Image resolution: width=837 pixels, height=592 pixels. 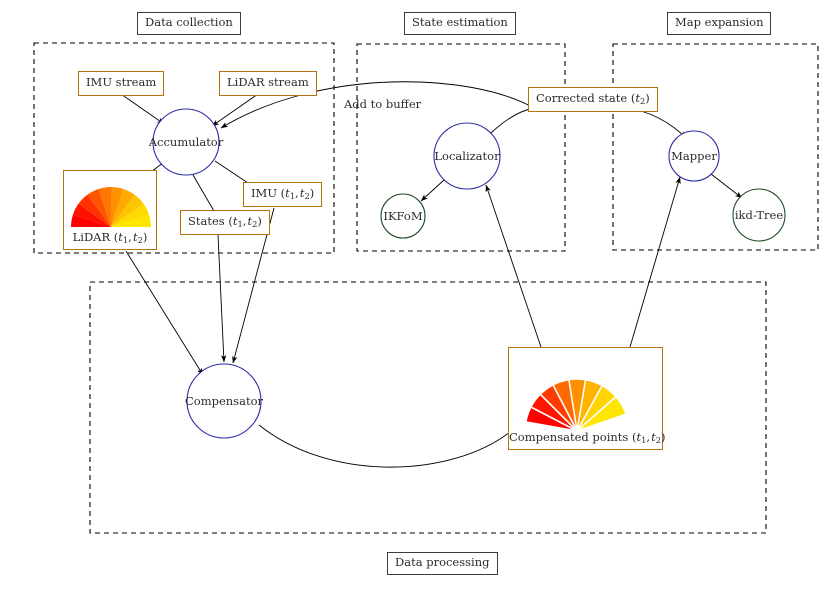 I want to click on edge-label-add-to-buffer: Add to buffer, so click(x=383, y=104).